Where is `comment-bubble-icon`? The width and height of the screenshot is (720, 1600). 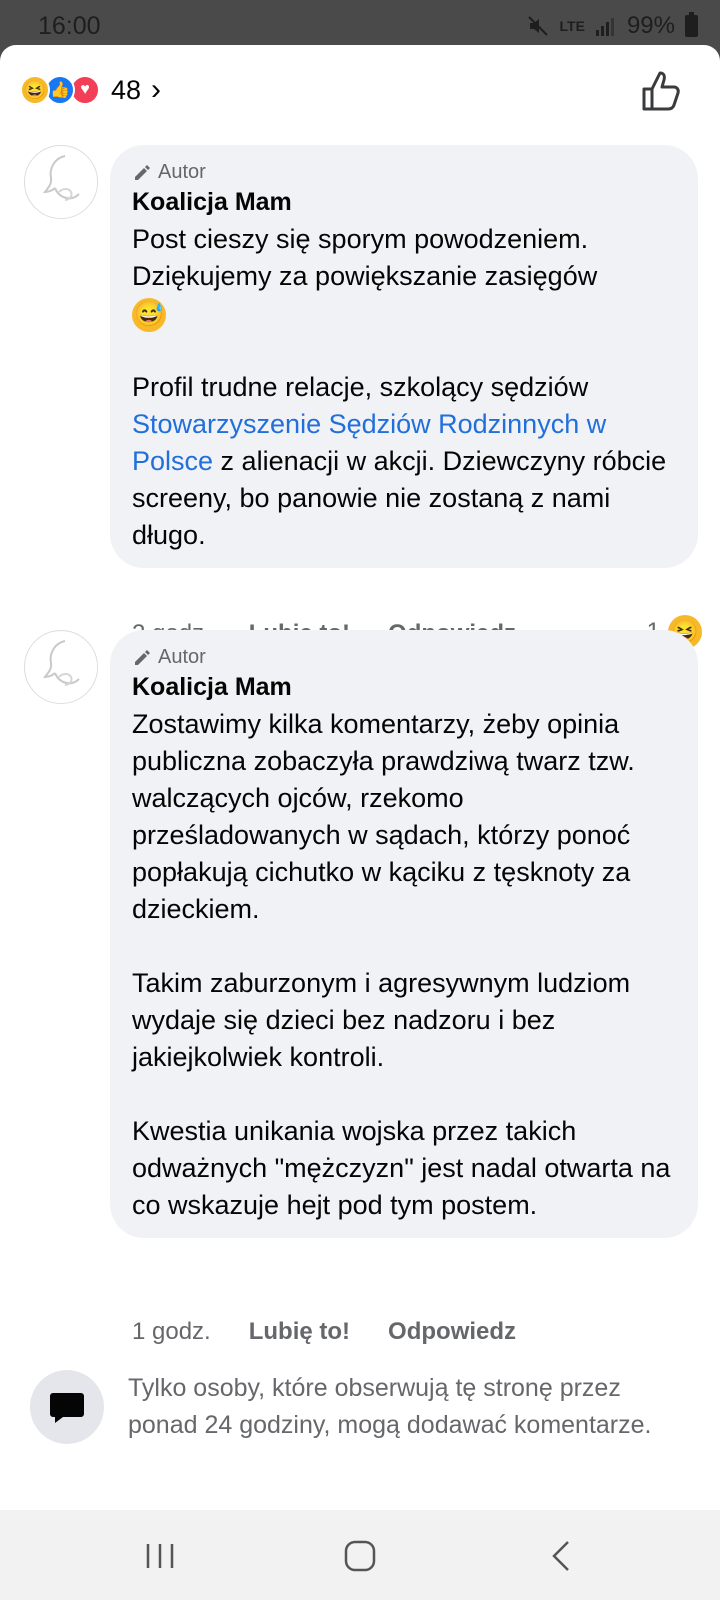 comment-bubble-icon is located at coordinates (67, 1407).